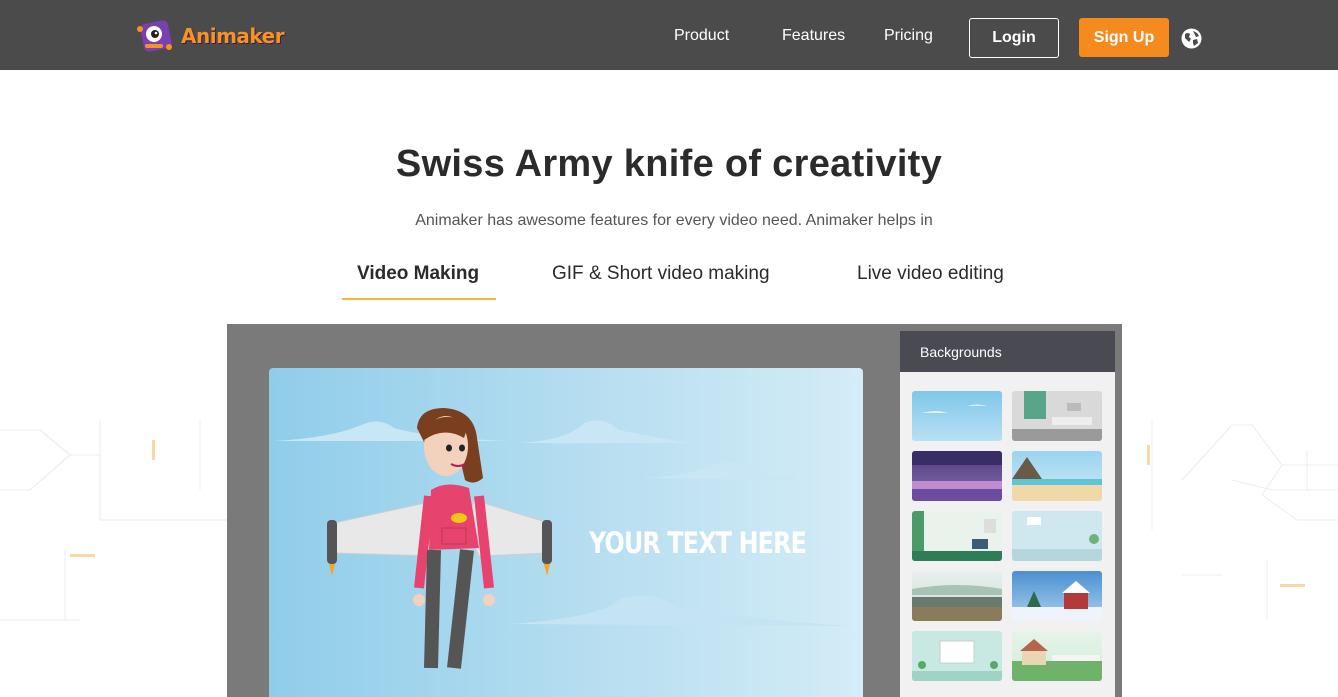 Image resolution: width=1338 pixels, height=697 pixels. Describe the element at coordinates (1057, 596) in the screenshot. I see `background-thumb-snow-house` at that location.